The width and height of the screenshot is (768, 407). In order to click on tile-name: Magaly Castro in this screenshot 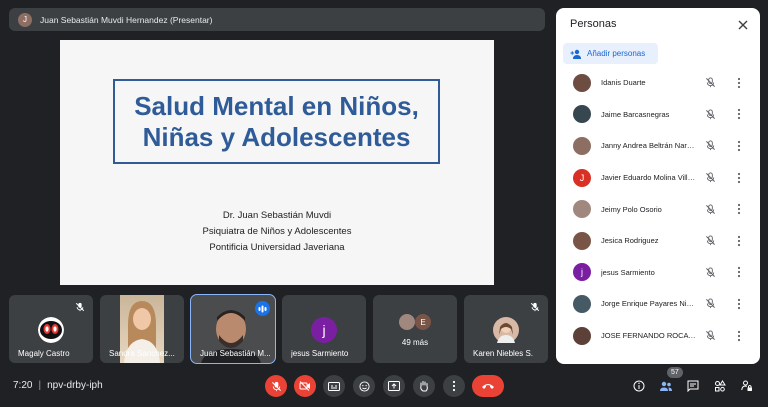, I will do `click(44, 353)`.